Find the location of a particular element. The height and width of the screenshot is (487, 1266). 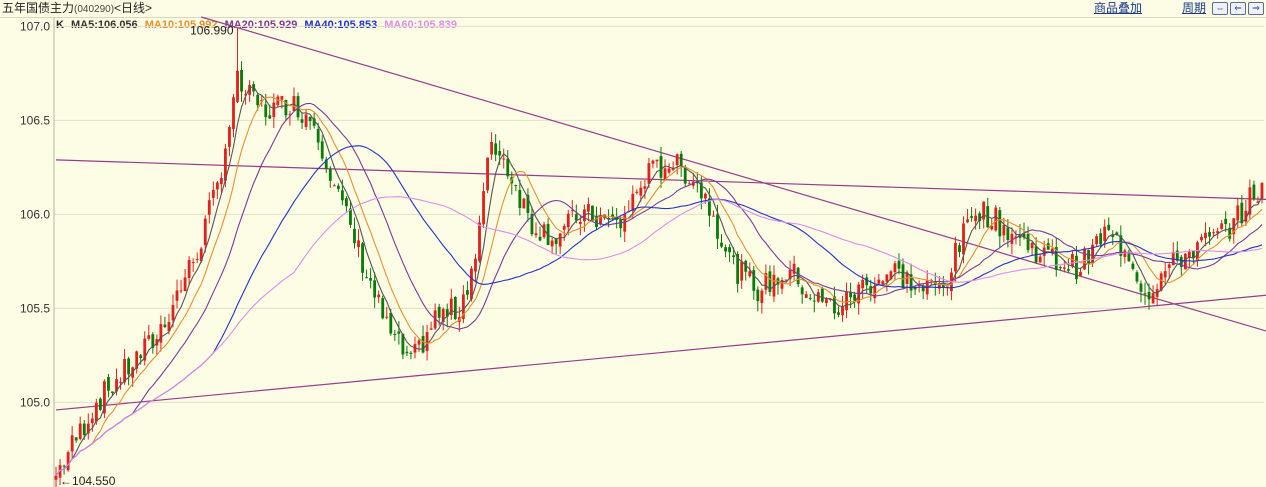

min-price-label: ←104.550 is located at coordinates (88, 480).